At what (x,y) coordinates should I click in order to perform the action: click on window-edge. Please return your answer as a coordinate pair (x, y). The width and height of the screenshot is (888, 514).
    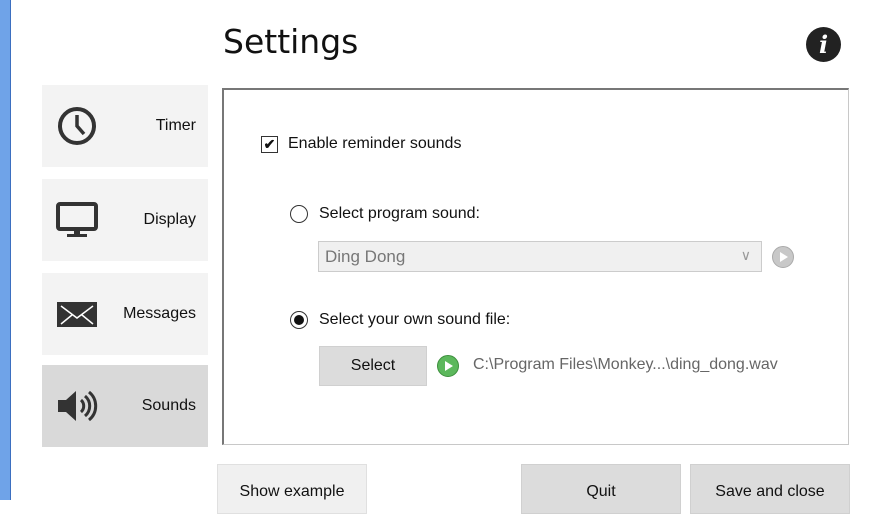
    Looking at the image, I should click on (5, 250).